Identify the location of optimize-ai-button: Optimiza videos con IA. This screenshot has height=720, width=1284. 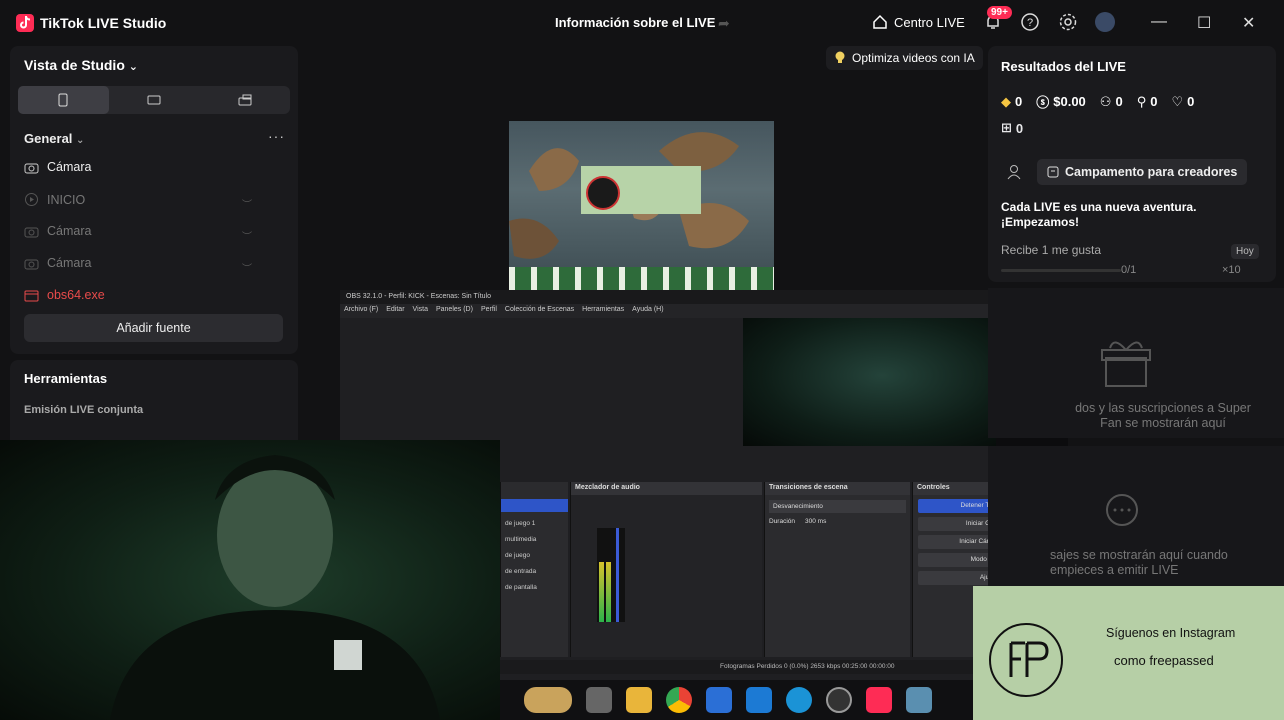
(904, 58).